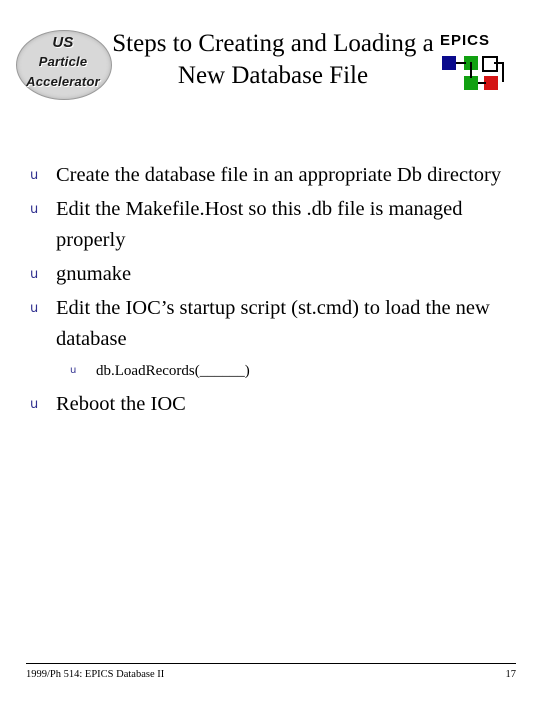 This screenshot has width=540, height=720. What do you see at coordinates (271, 663) in the screenshot?
I see `footer-divider` at bounding box center [271, 663].